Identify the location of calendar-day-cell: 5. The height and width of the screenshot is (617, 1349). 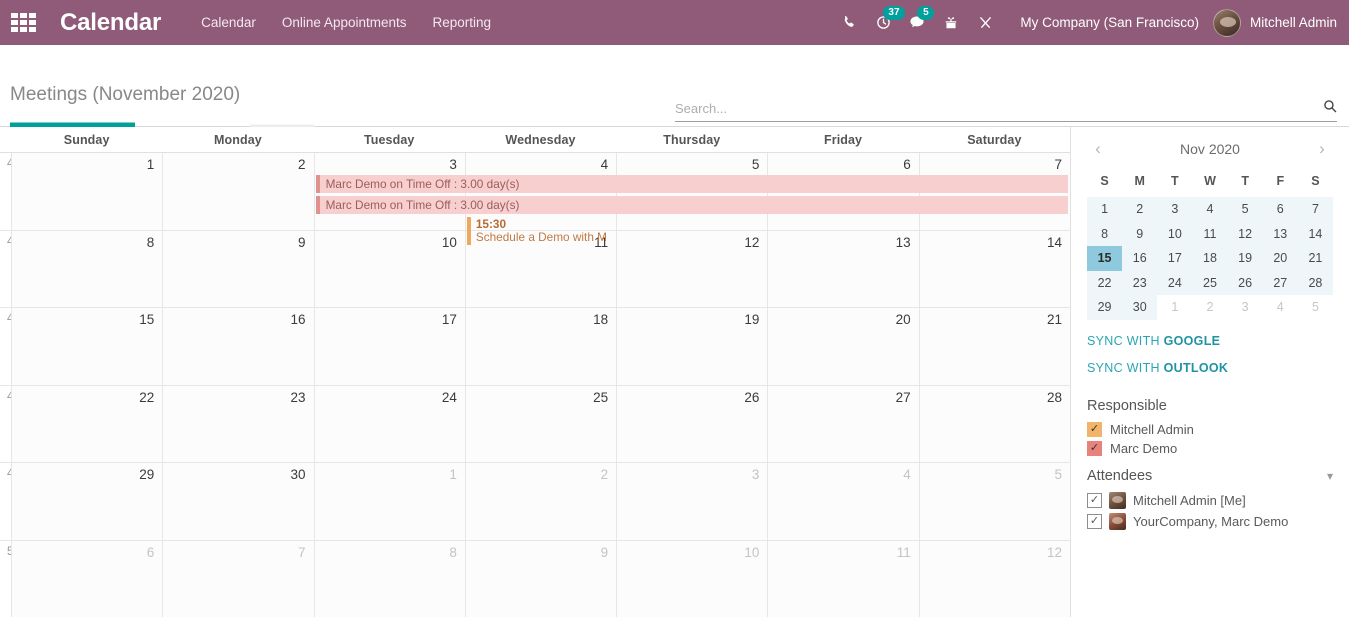
(994, 501).